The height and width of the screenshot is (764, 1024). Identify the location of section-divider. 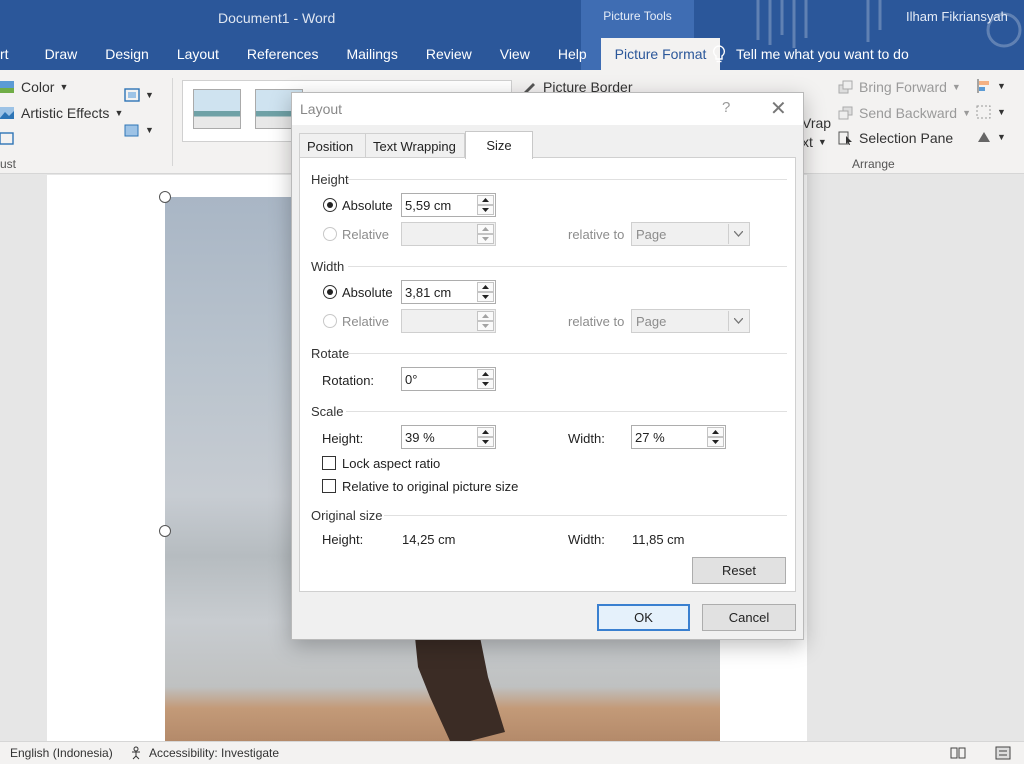
(566, 411).